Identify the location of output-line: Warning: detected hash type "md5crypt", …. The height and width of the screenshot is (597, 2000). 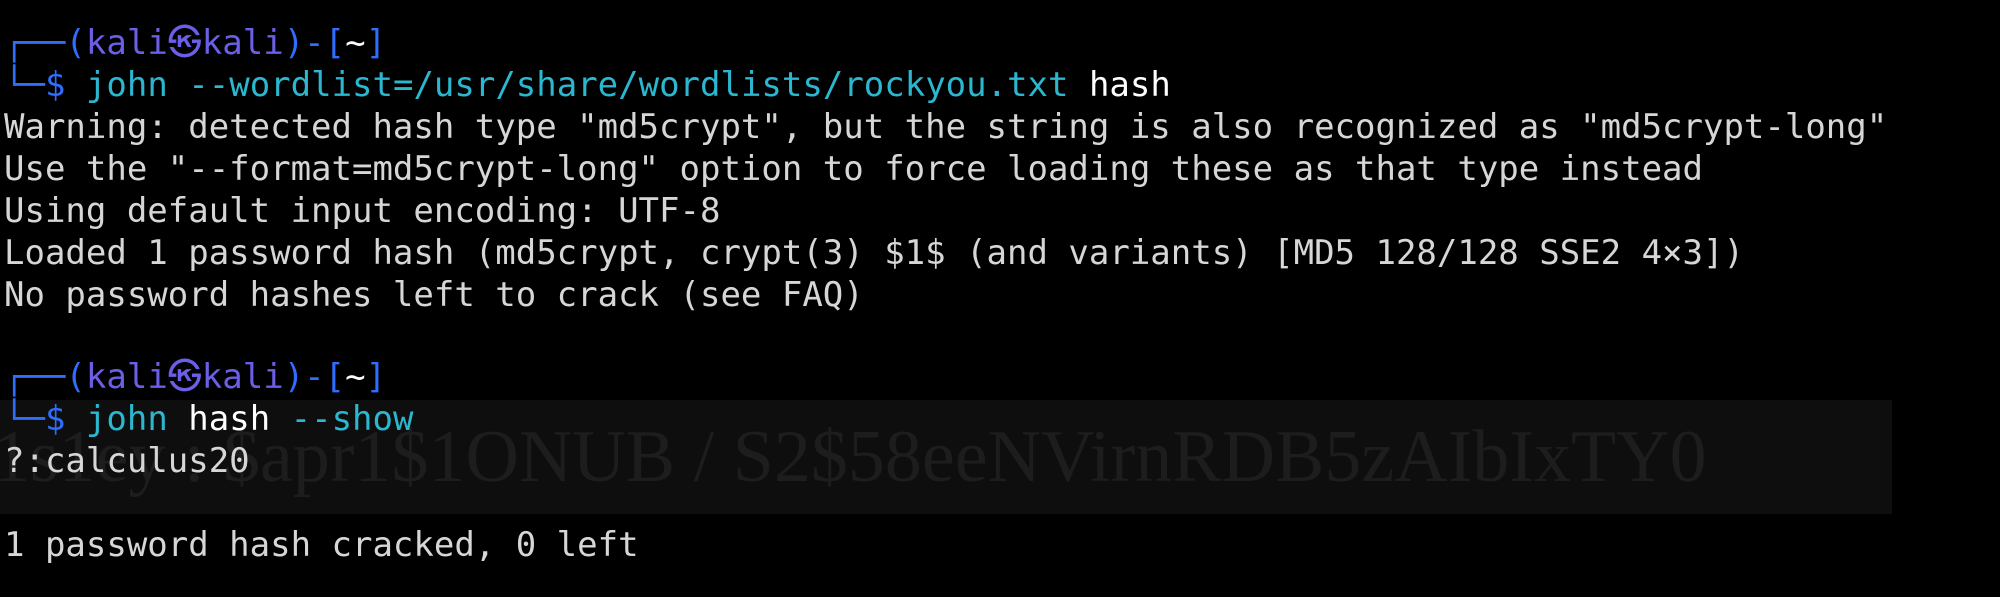
(946, 127).